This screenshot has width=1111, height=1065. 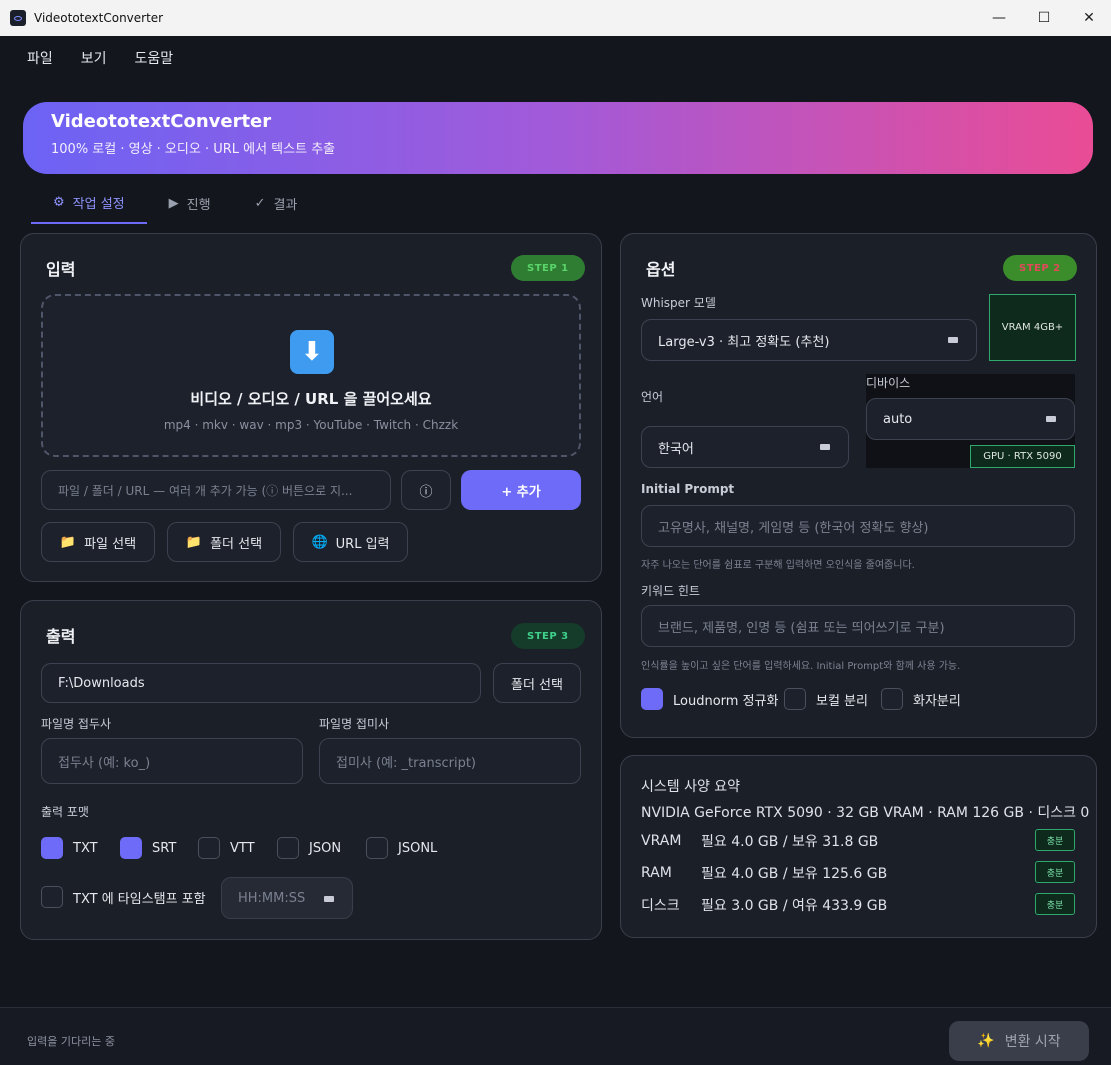 I want to click on tab-result: ✓ 결과, so click(x=276, y=203).